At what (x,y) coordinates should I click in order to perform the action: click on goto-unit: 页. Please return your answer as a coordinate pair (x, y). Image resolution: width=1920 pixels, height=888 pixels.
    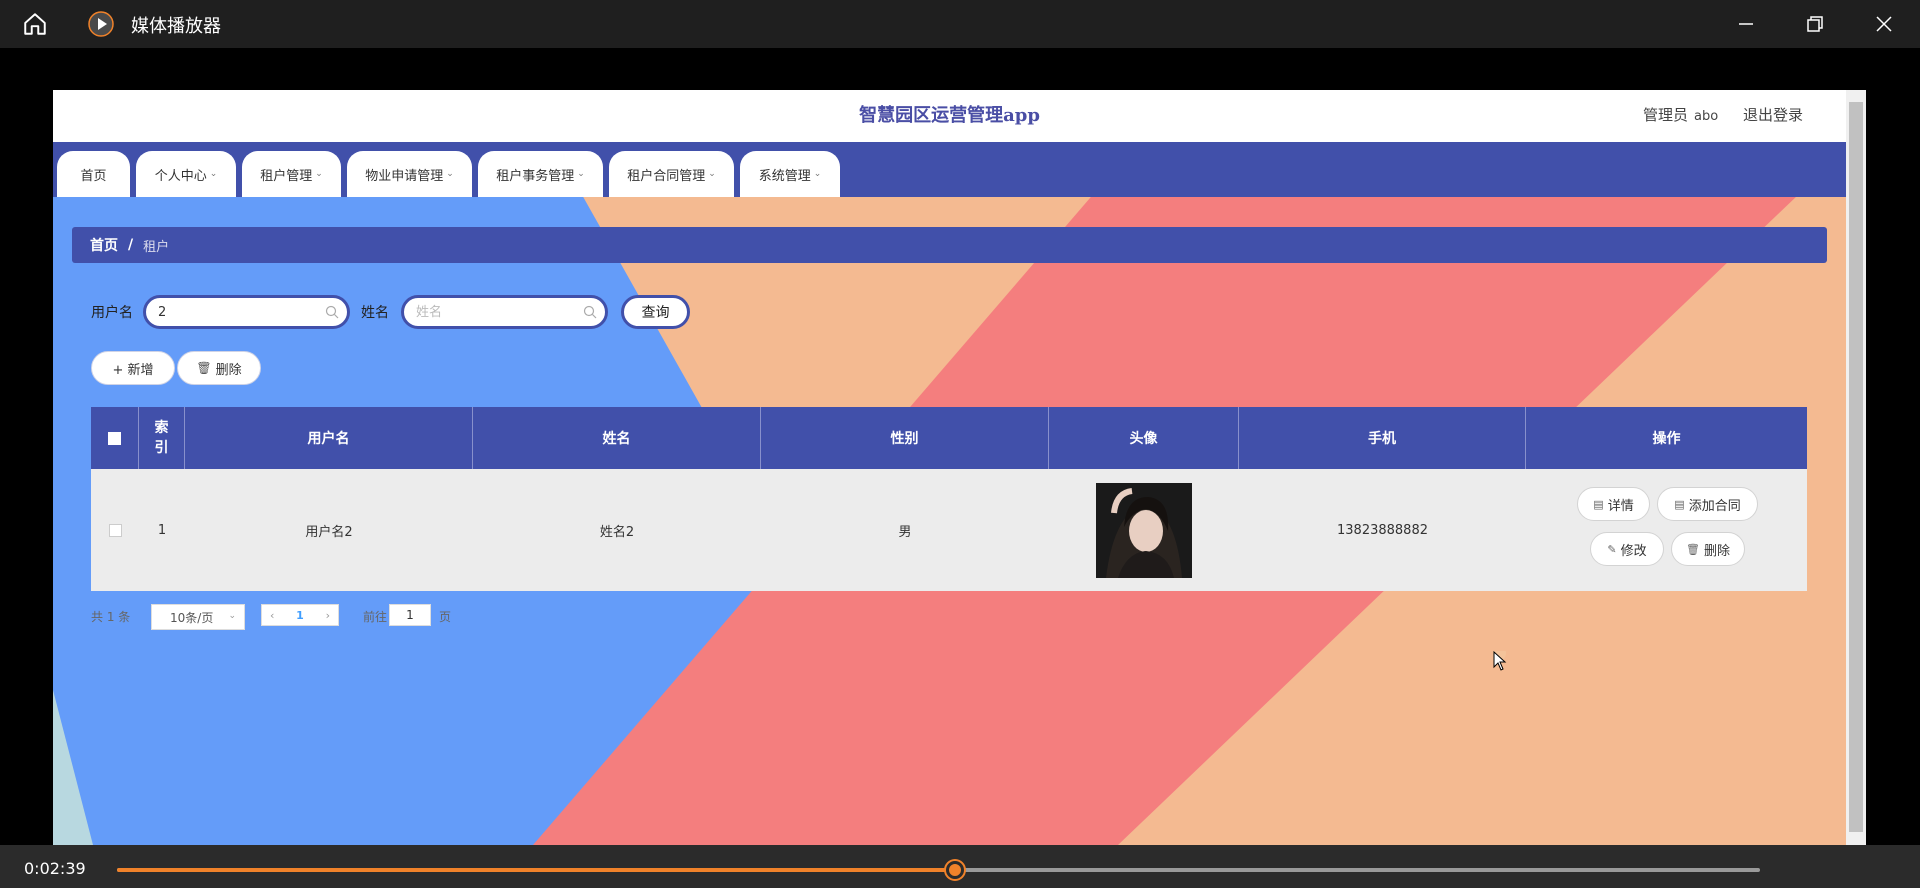
    Looking at the image, I should click on (445, 617).